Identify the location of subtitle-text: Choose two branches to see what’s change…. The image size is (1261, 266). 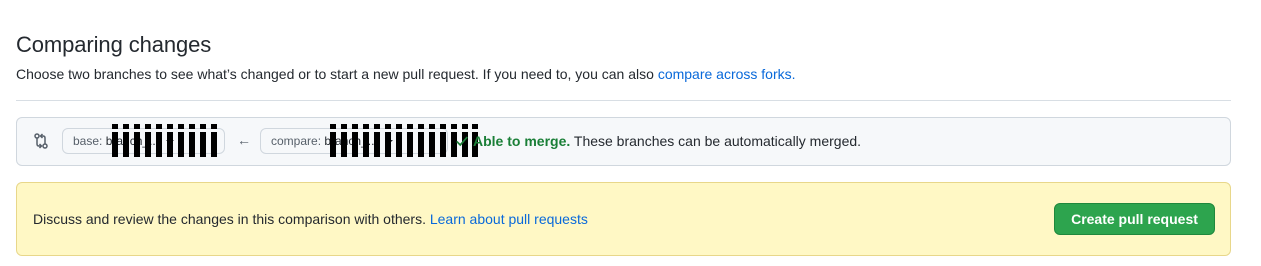
(337, 74).